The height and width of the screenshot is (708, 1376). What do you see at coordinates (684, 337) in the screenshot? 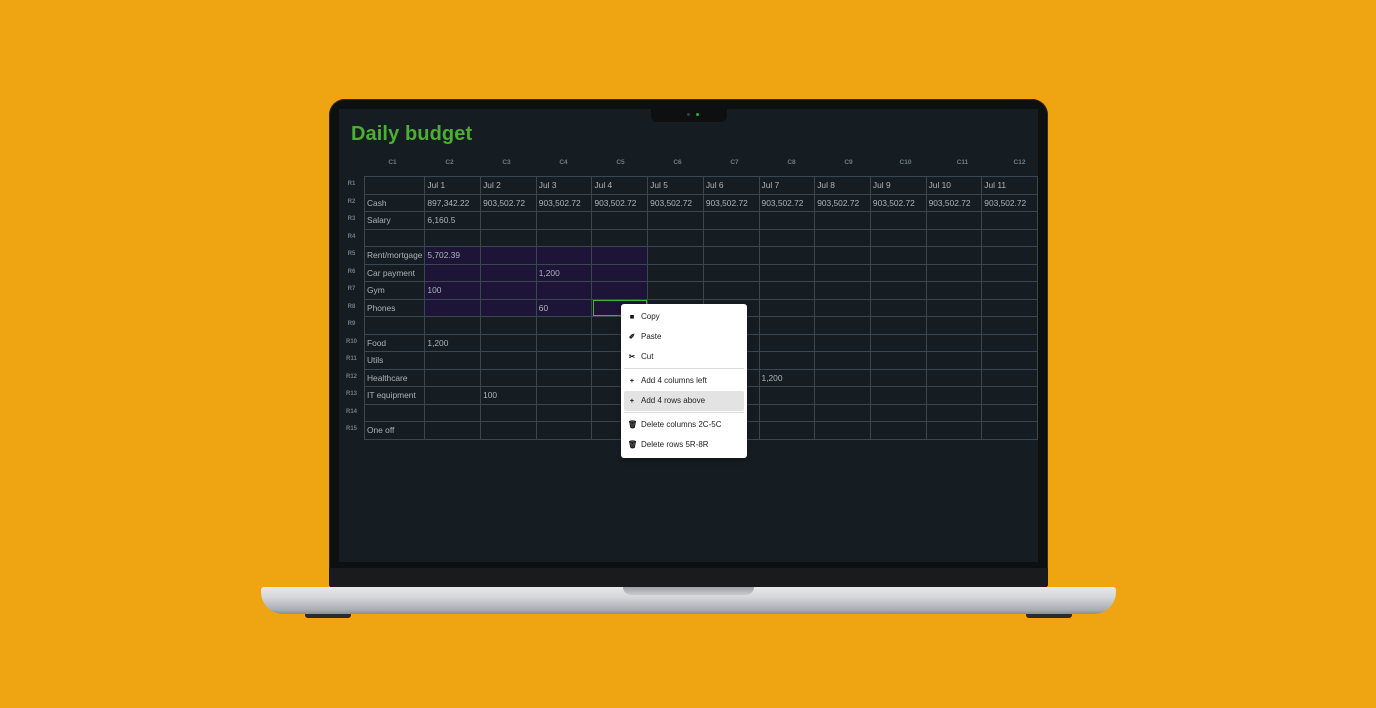
I see `menu-item-paste: ✐ Paste` at bounding box center [684, 337].